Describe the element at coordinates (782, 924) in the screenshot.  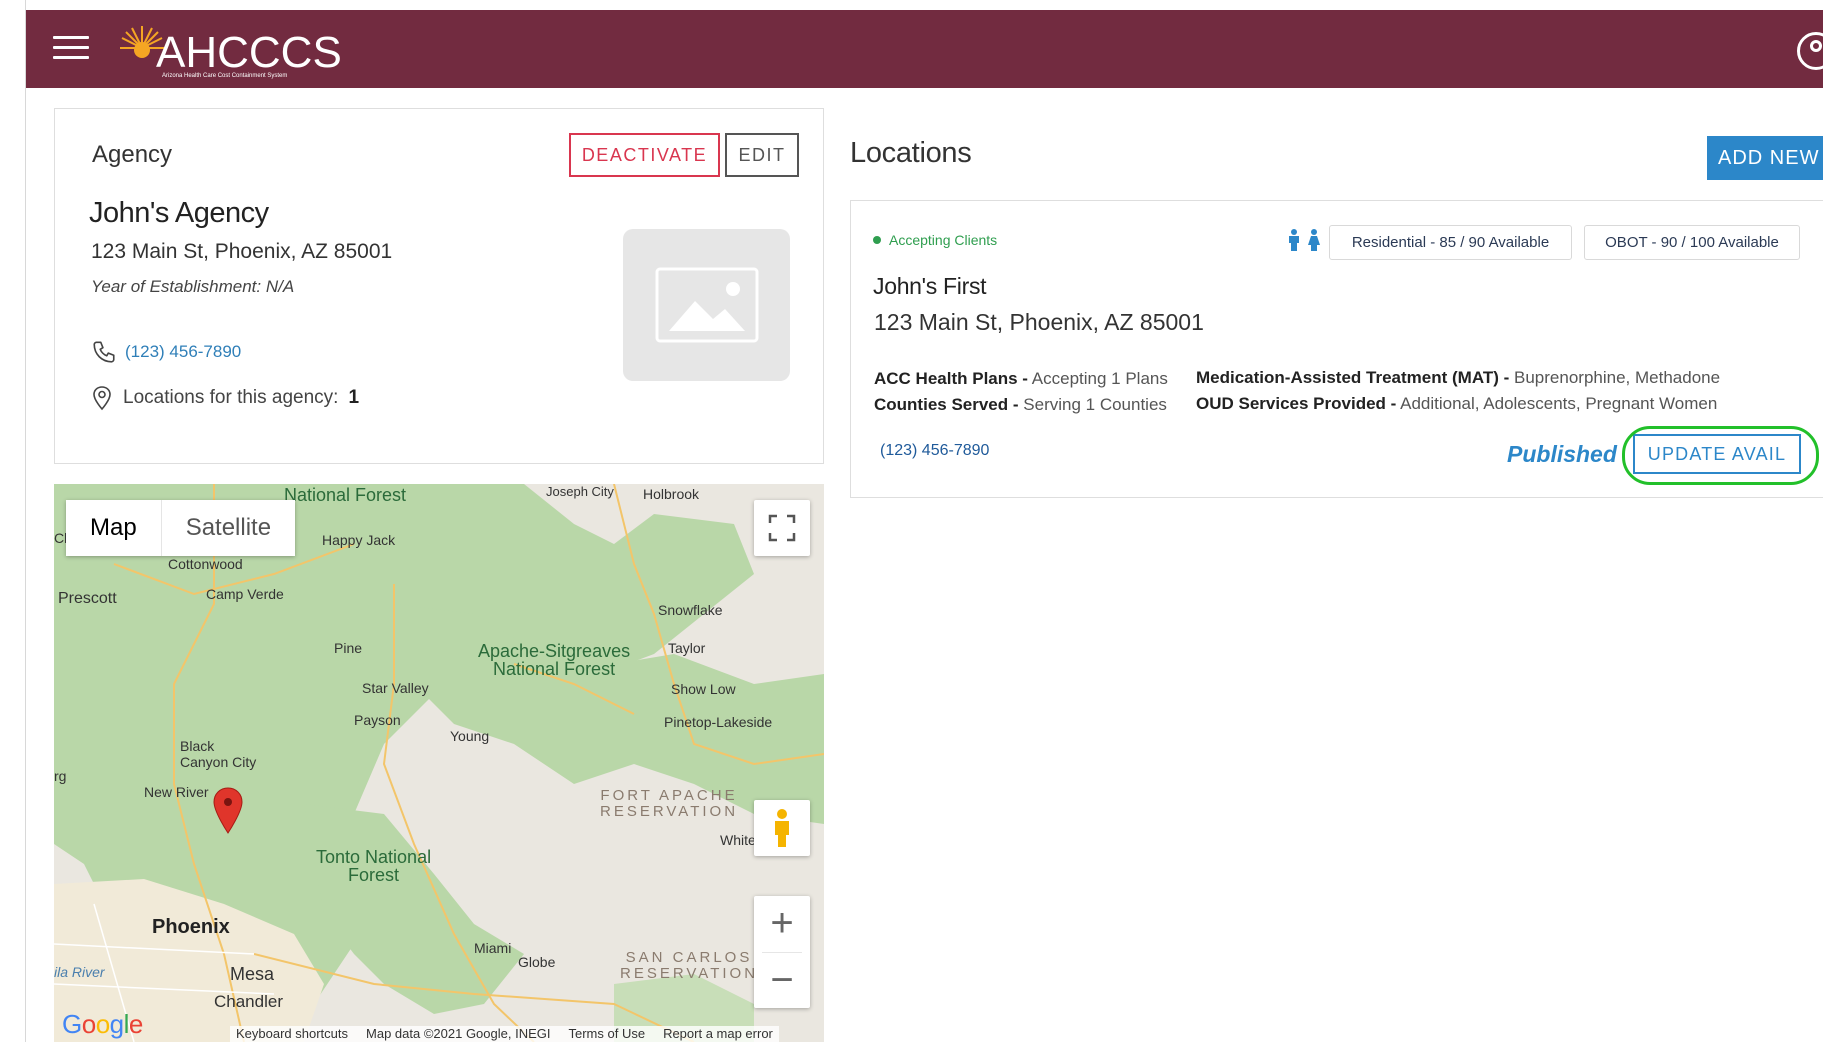
I see `zoom-in-button: +` at that location.